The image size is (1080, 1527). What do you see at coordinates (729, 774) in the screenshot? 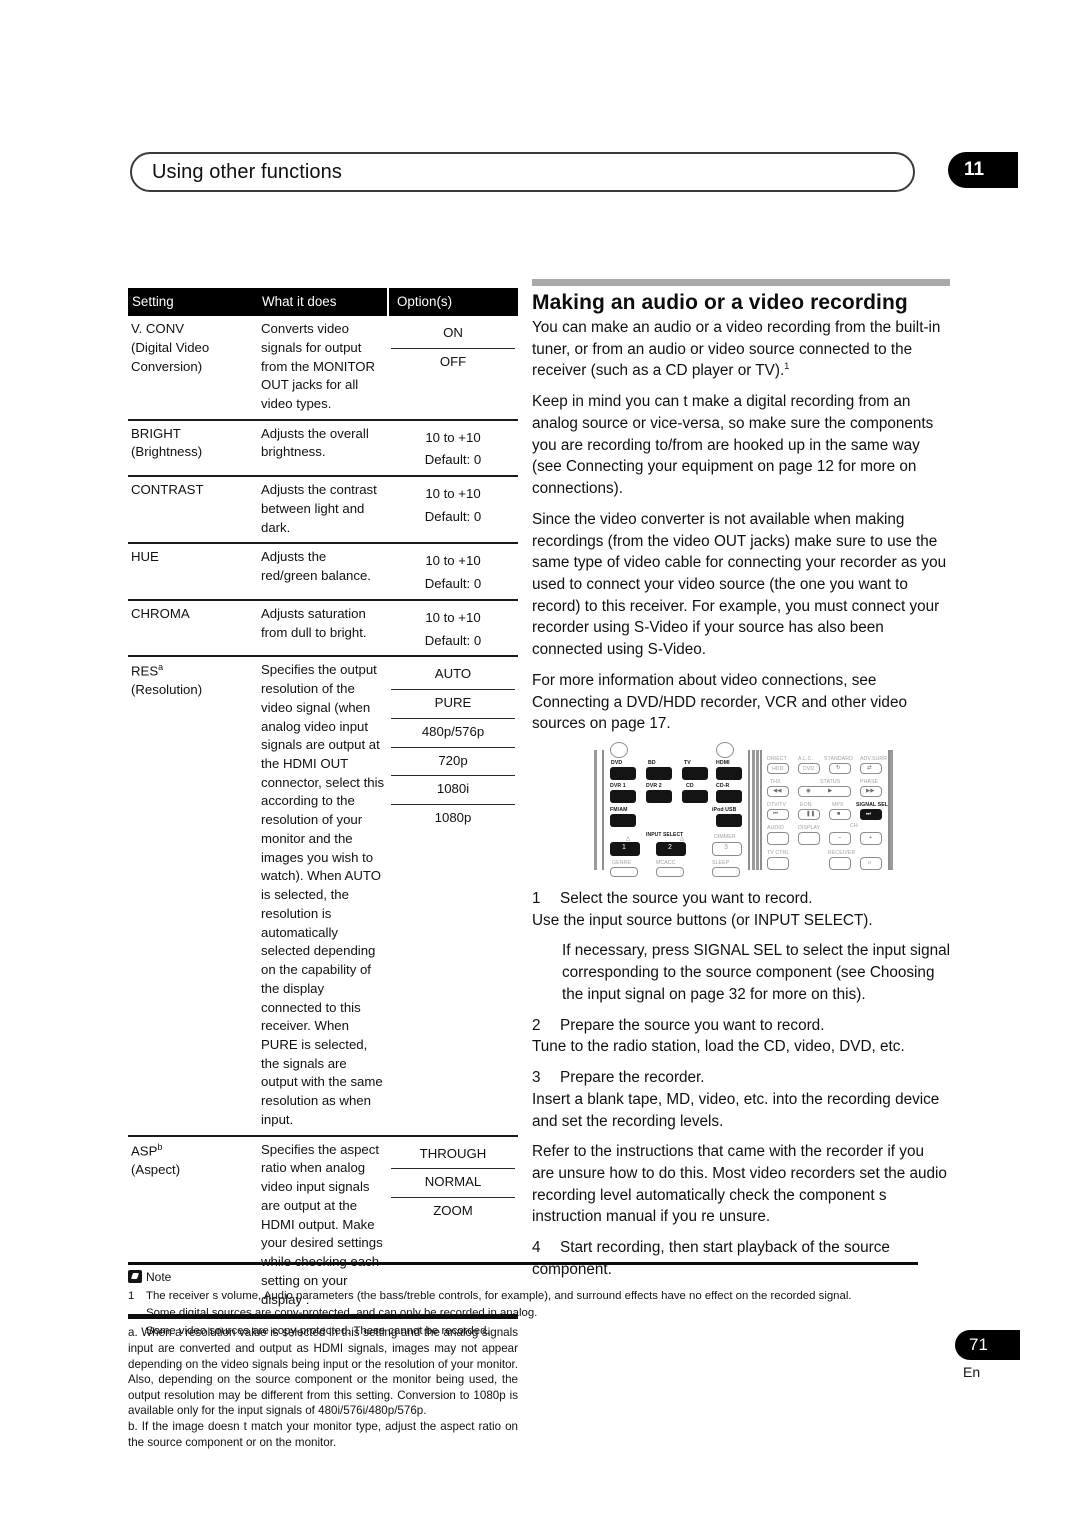
I see `remote-button-hdmi` at bounding box center [729, 774].